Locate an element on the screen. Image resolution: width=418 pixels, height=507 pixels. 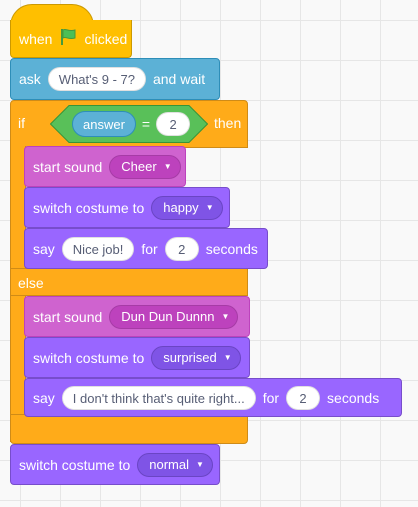
clicked-label: clicked is located at coordinates (106, 38).